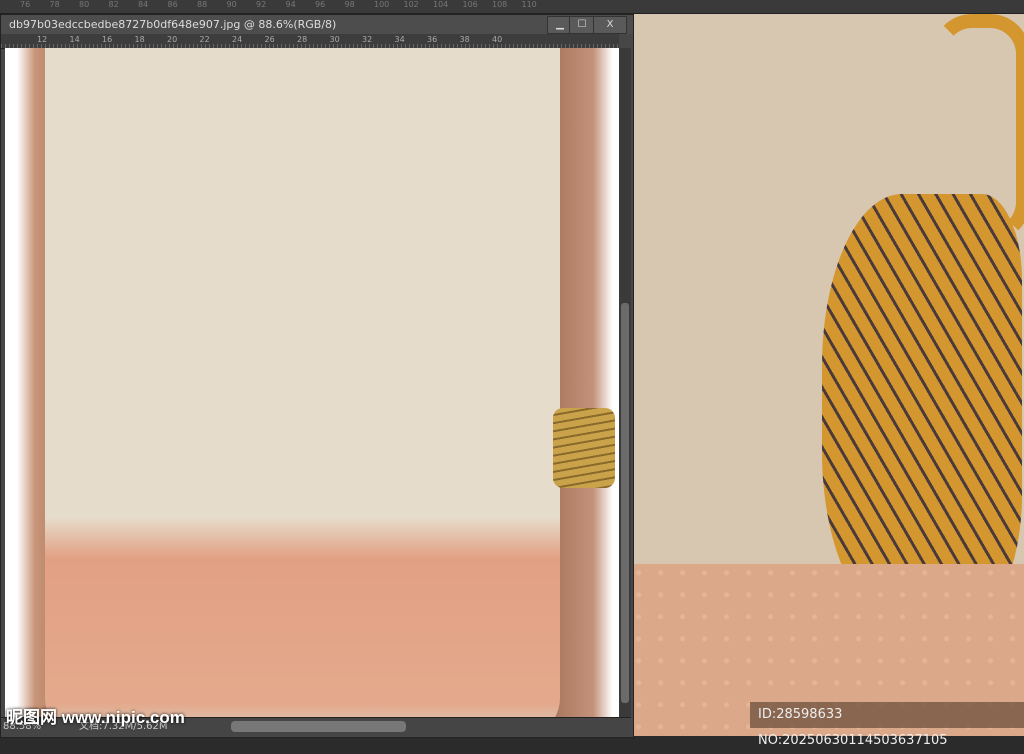 This screenshot has width=1024, height=754. I want to click on ruler-label: 24, so click(237, 39).